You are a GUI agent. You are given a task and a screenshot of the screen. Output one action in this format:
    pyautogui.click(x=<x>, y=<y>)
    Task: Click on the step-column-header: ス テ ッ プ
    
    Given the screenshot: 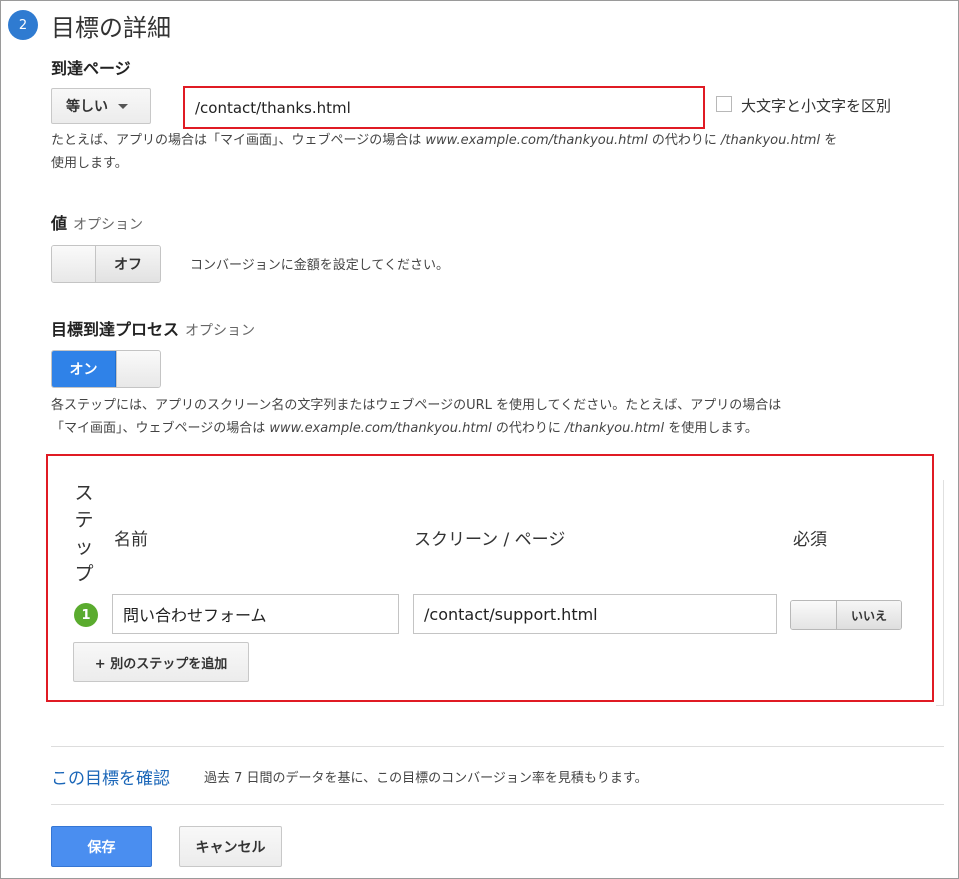 What is the action you would take?
    pyautogui.click(x=84, y=533)
    